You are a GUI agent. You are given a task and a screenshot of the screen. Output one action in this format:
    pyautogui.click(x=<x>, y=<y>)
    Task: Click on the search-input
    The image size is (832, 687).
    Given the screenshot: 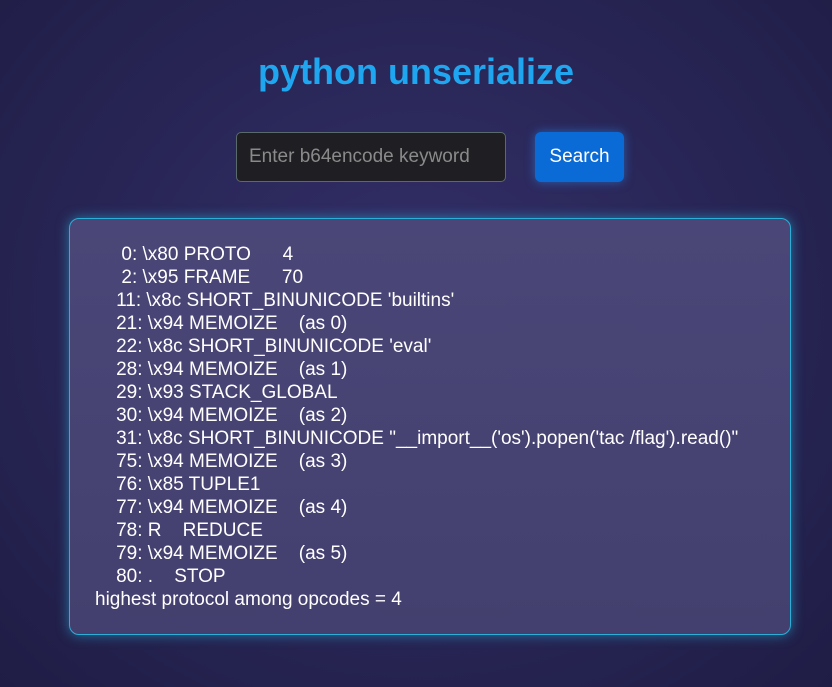 What is the action you would take?
    pyautogui.click(x=371, y=157)
    